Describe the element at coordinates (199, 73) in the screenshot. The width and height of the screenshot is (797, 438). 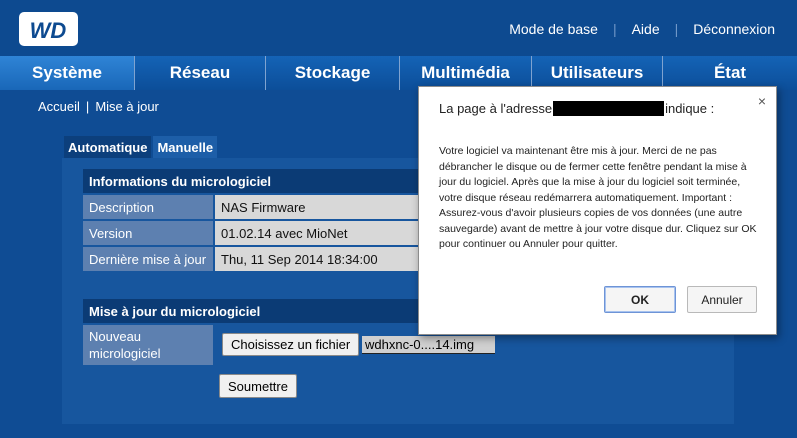
I see `tab-network: Réseau` at that location.